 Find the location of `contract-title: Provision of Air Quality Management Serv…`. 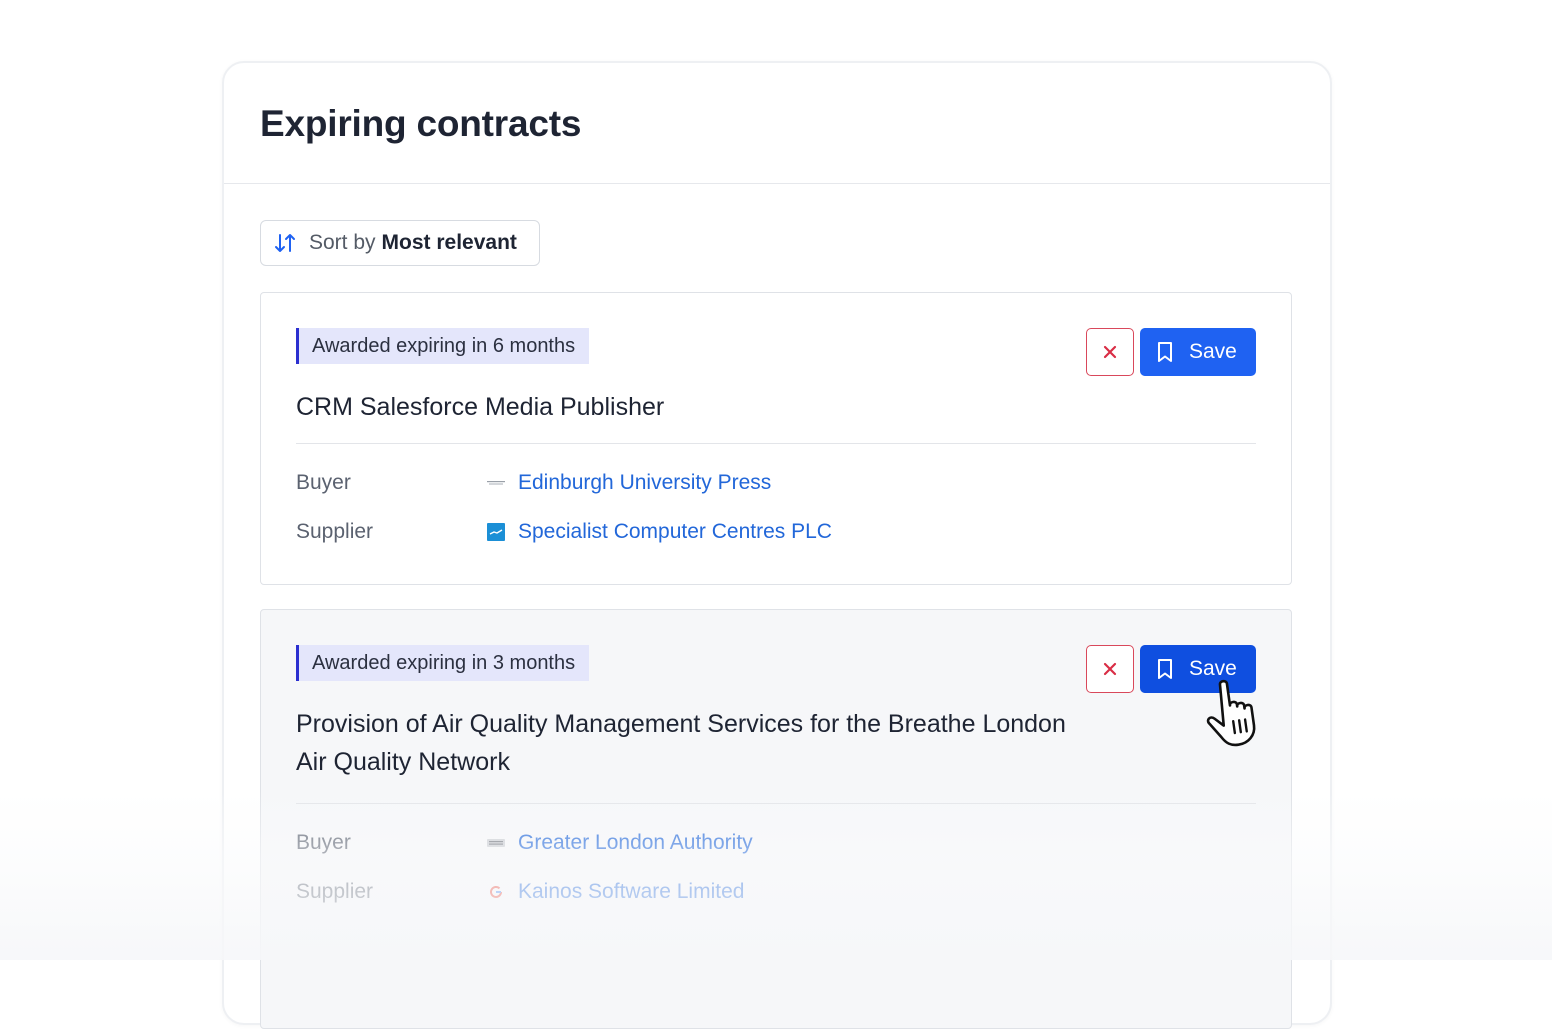

contract-title: Provision of Air Quality Management Serv… is located at coordinates (686, 743).